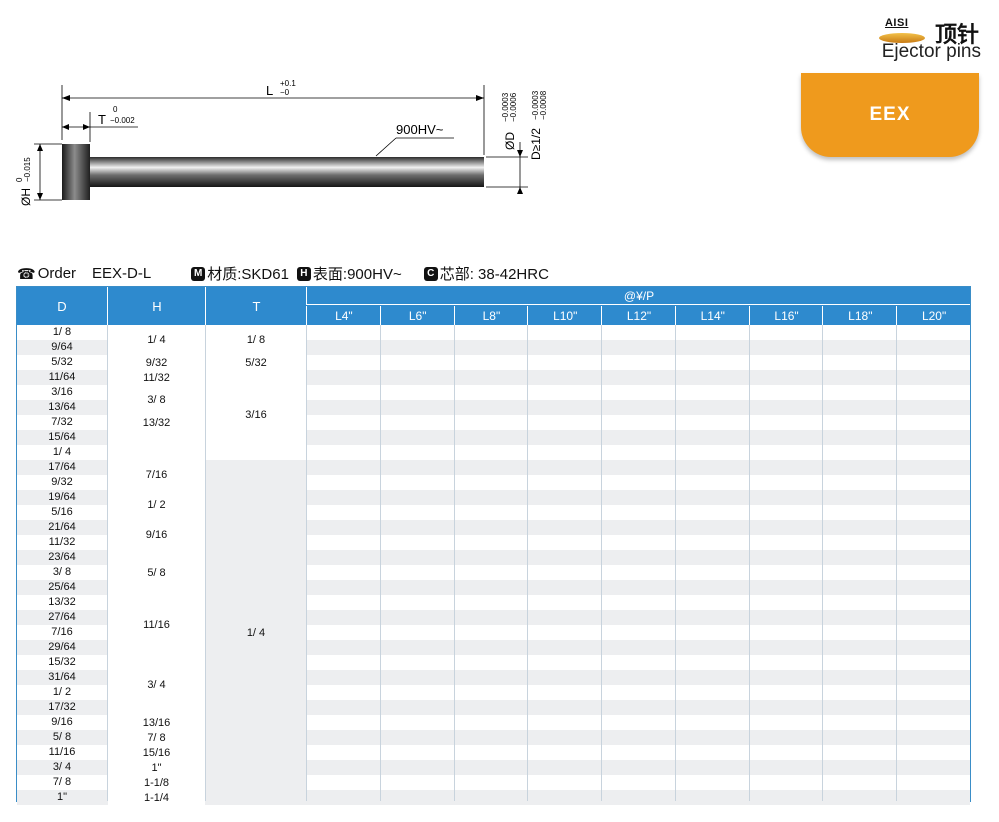 The height and width of the screenshot is (822, 999). I want to click on d-cell: 5/16, so click(62, 512).